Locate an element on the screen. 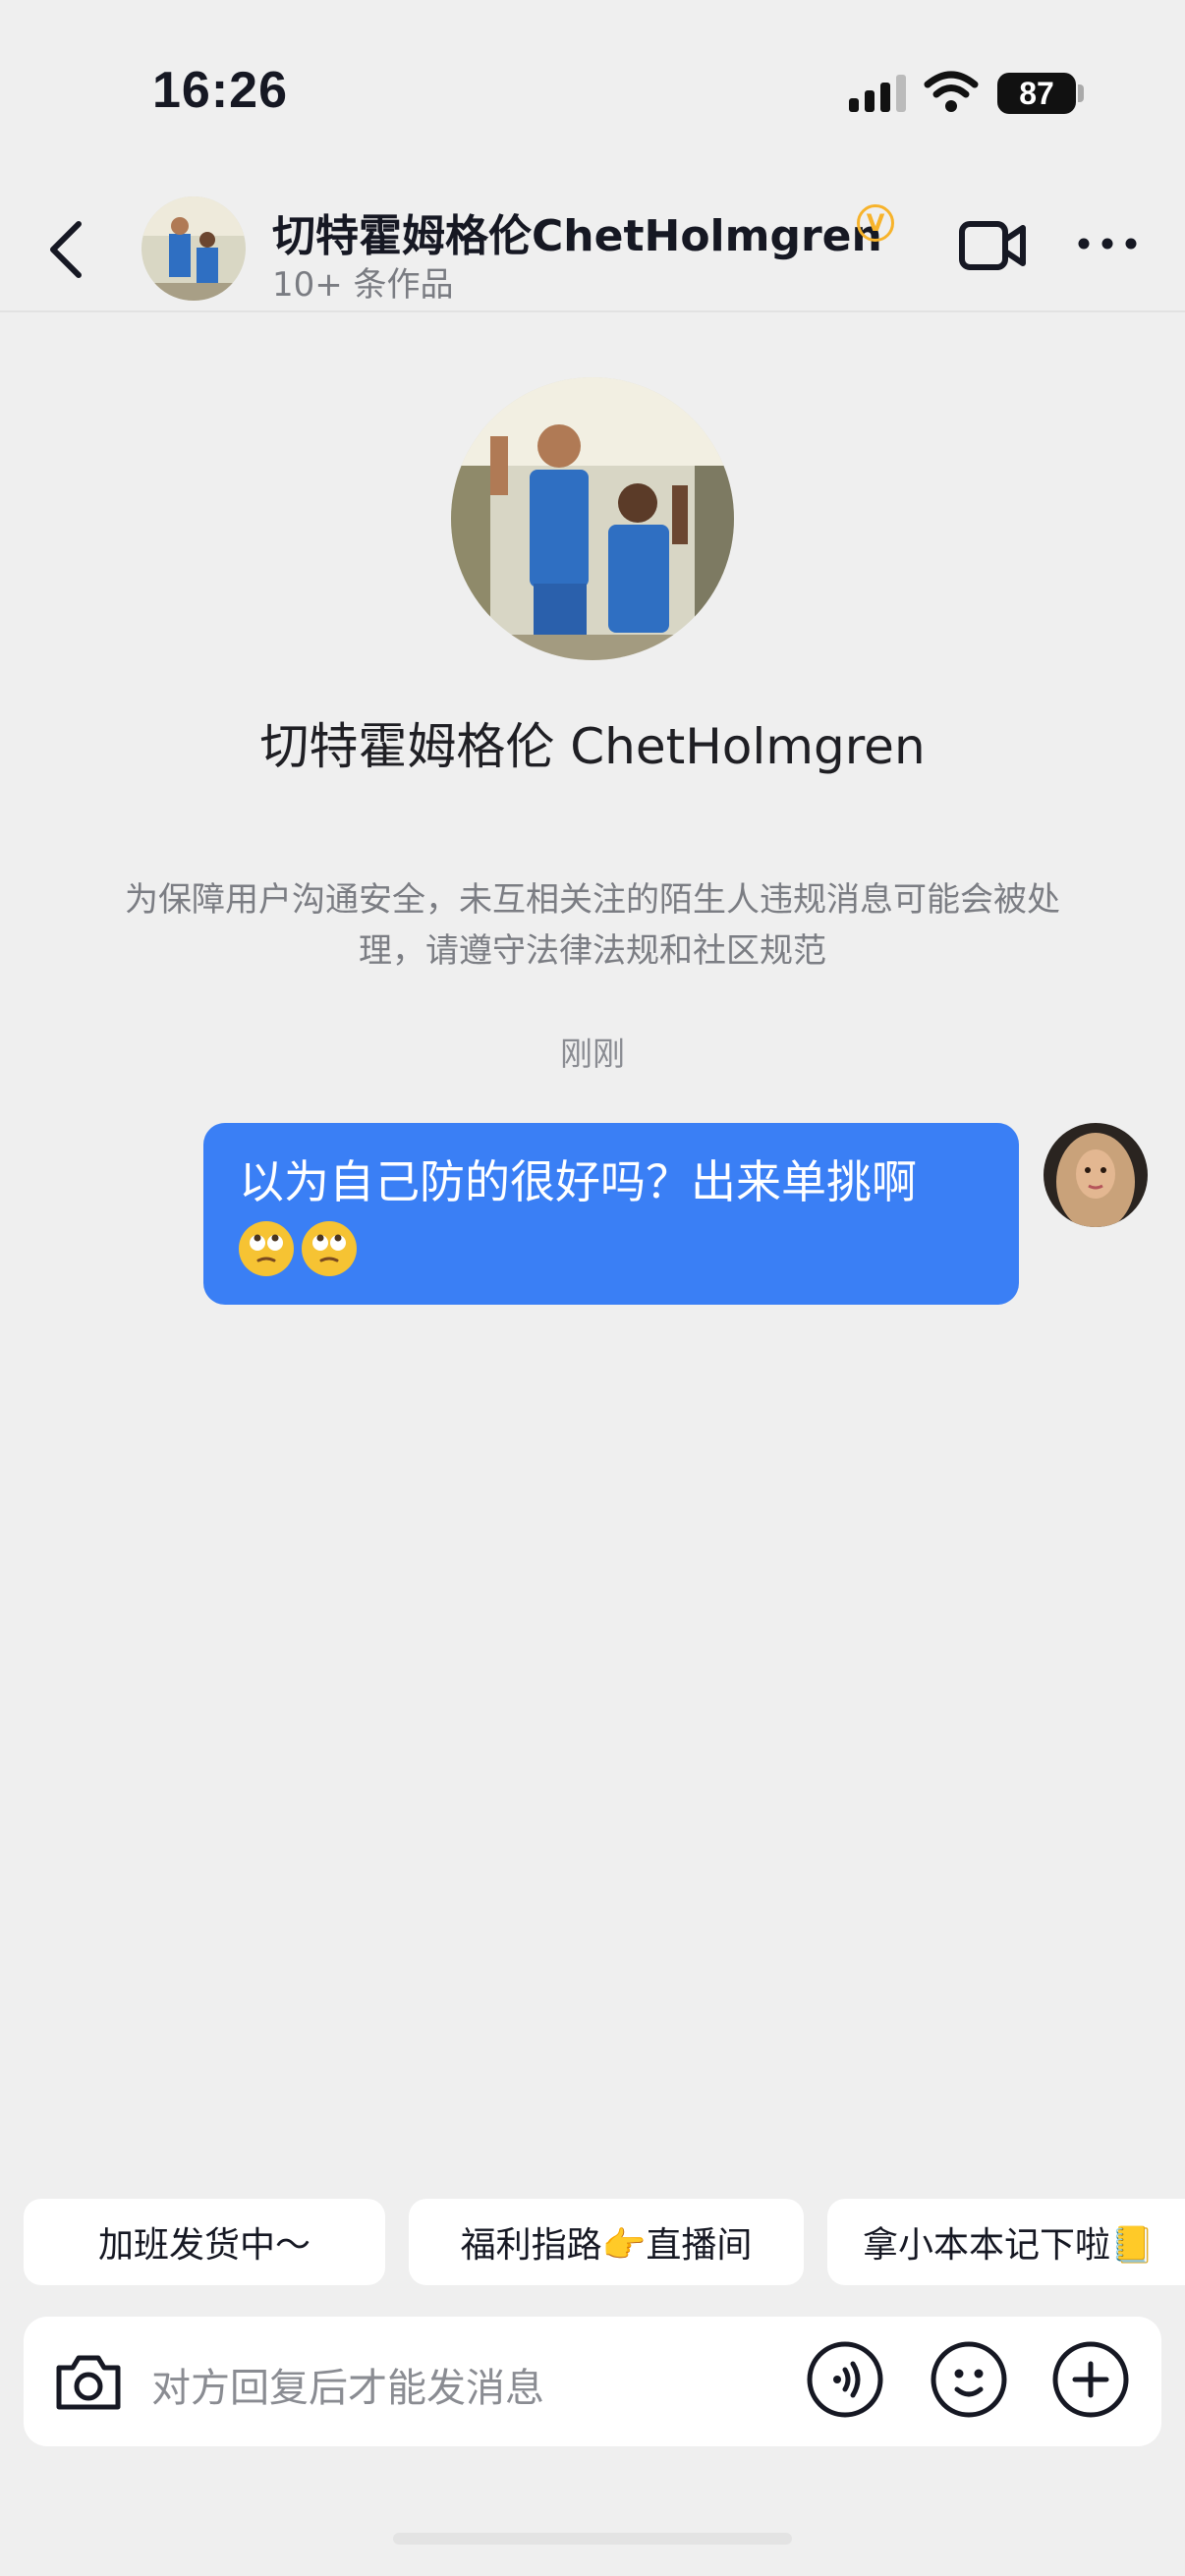 This screenshot has width=1185, height=2576. profile-photo-icon is located at coordinates (592, 518).